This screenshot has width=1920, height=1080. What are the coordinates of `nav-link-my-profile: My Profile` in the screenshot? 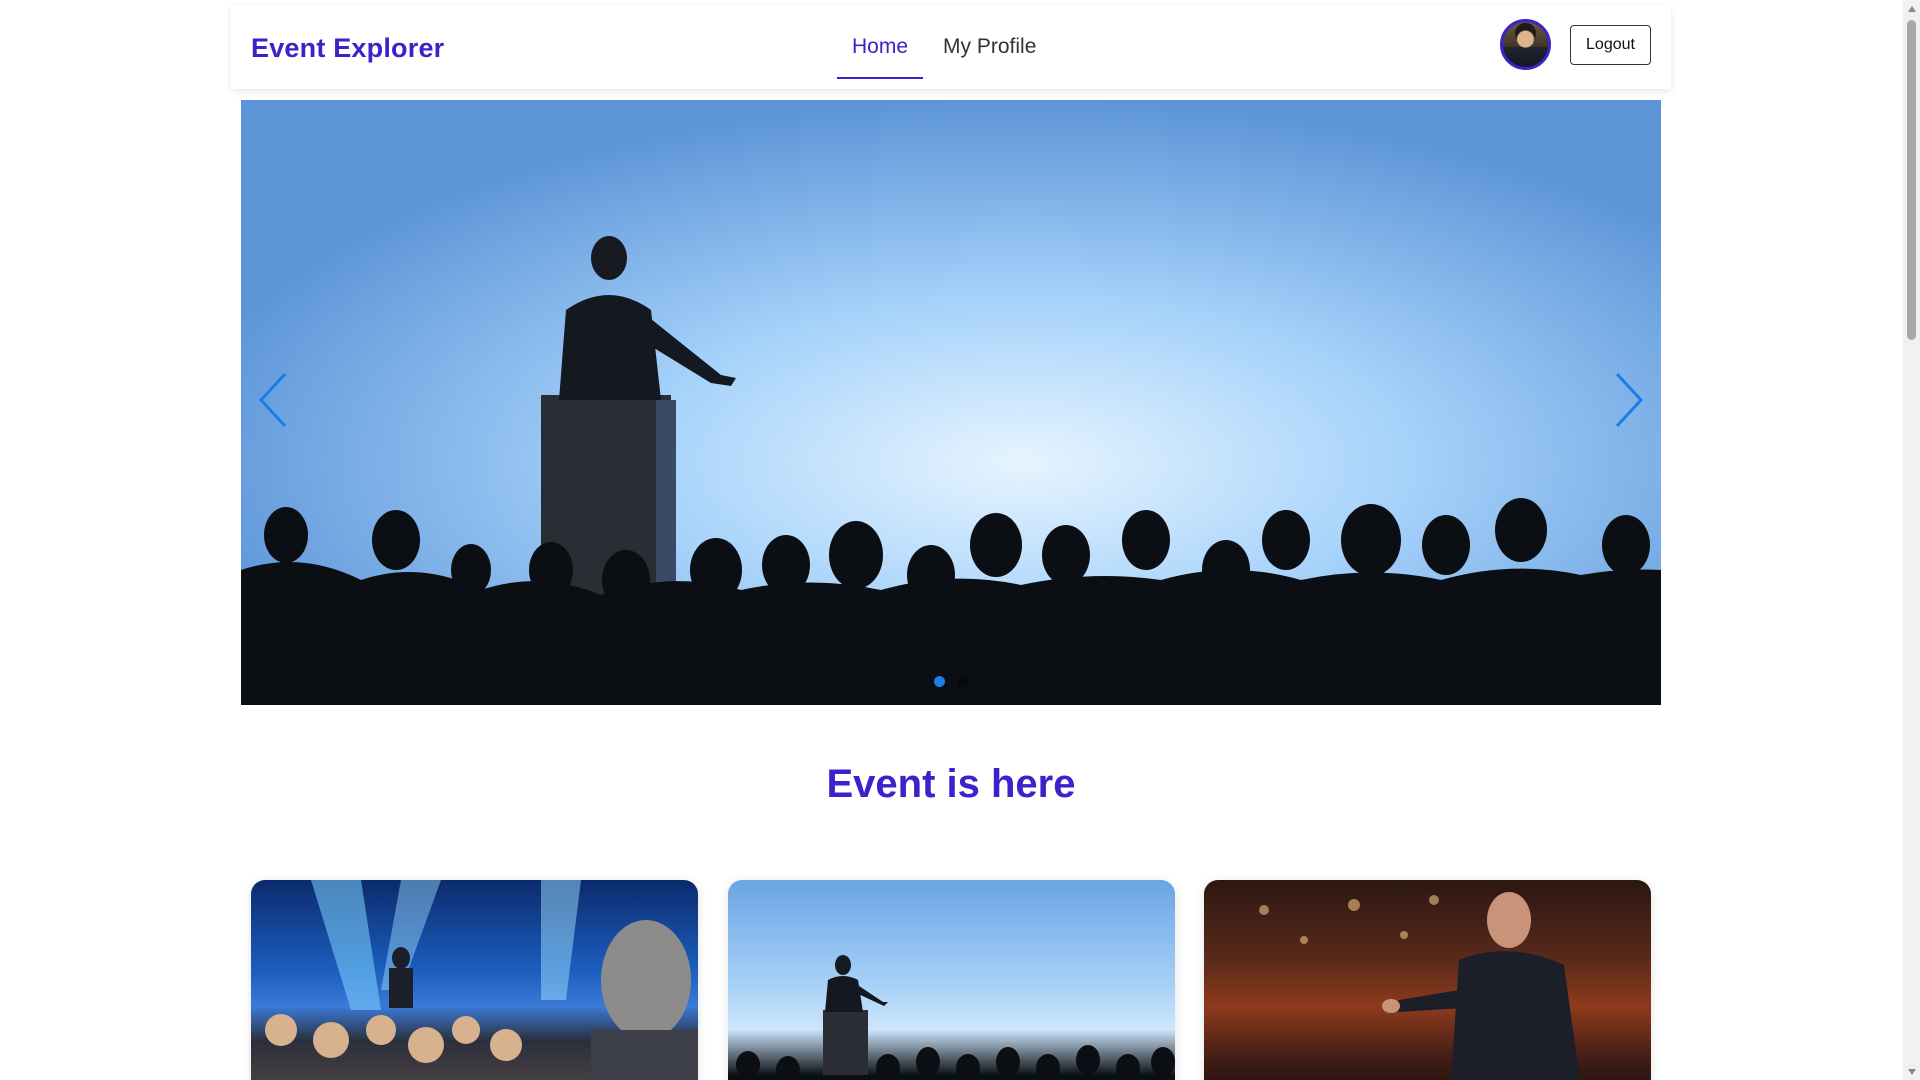 It's located at (989, 47).